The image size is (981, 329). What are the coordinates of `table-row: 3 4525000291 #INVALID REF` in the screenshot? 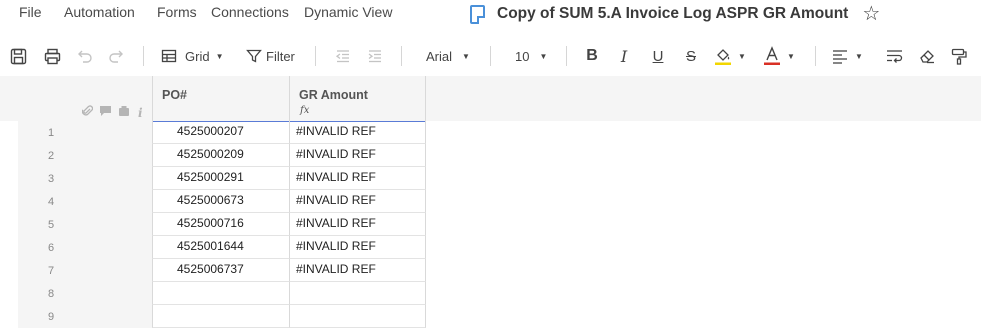 It's located at (222, 178).